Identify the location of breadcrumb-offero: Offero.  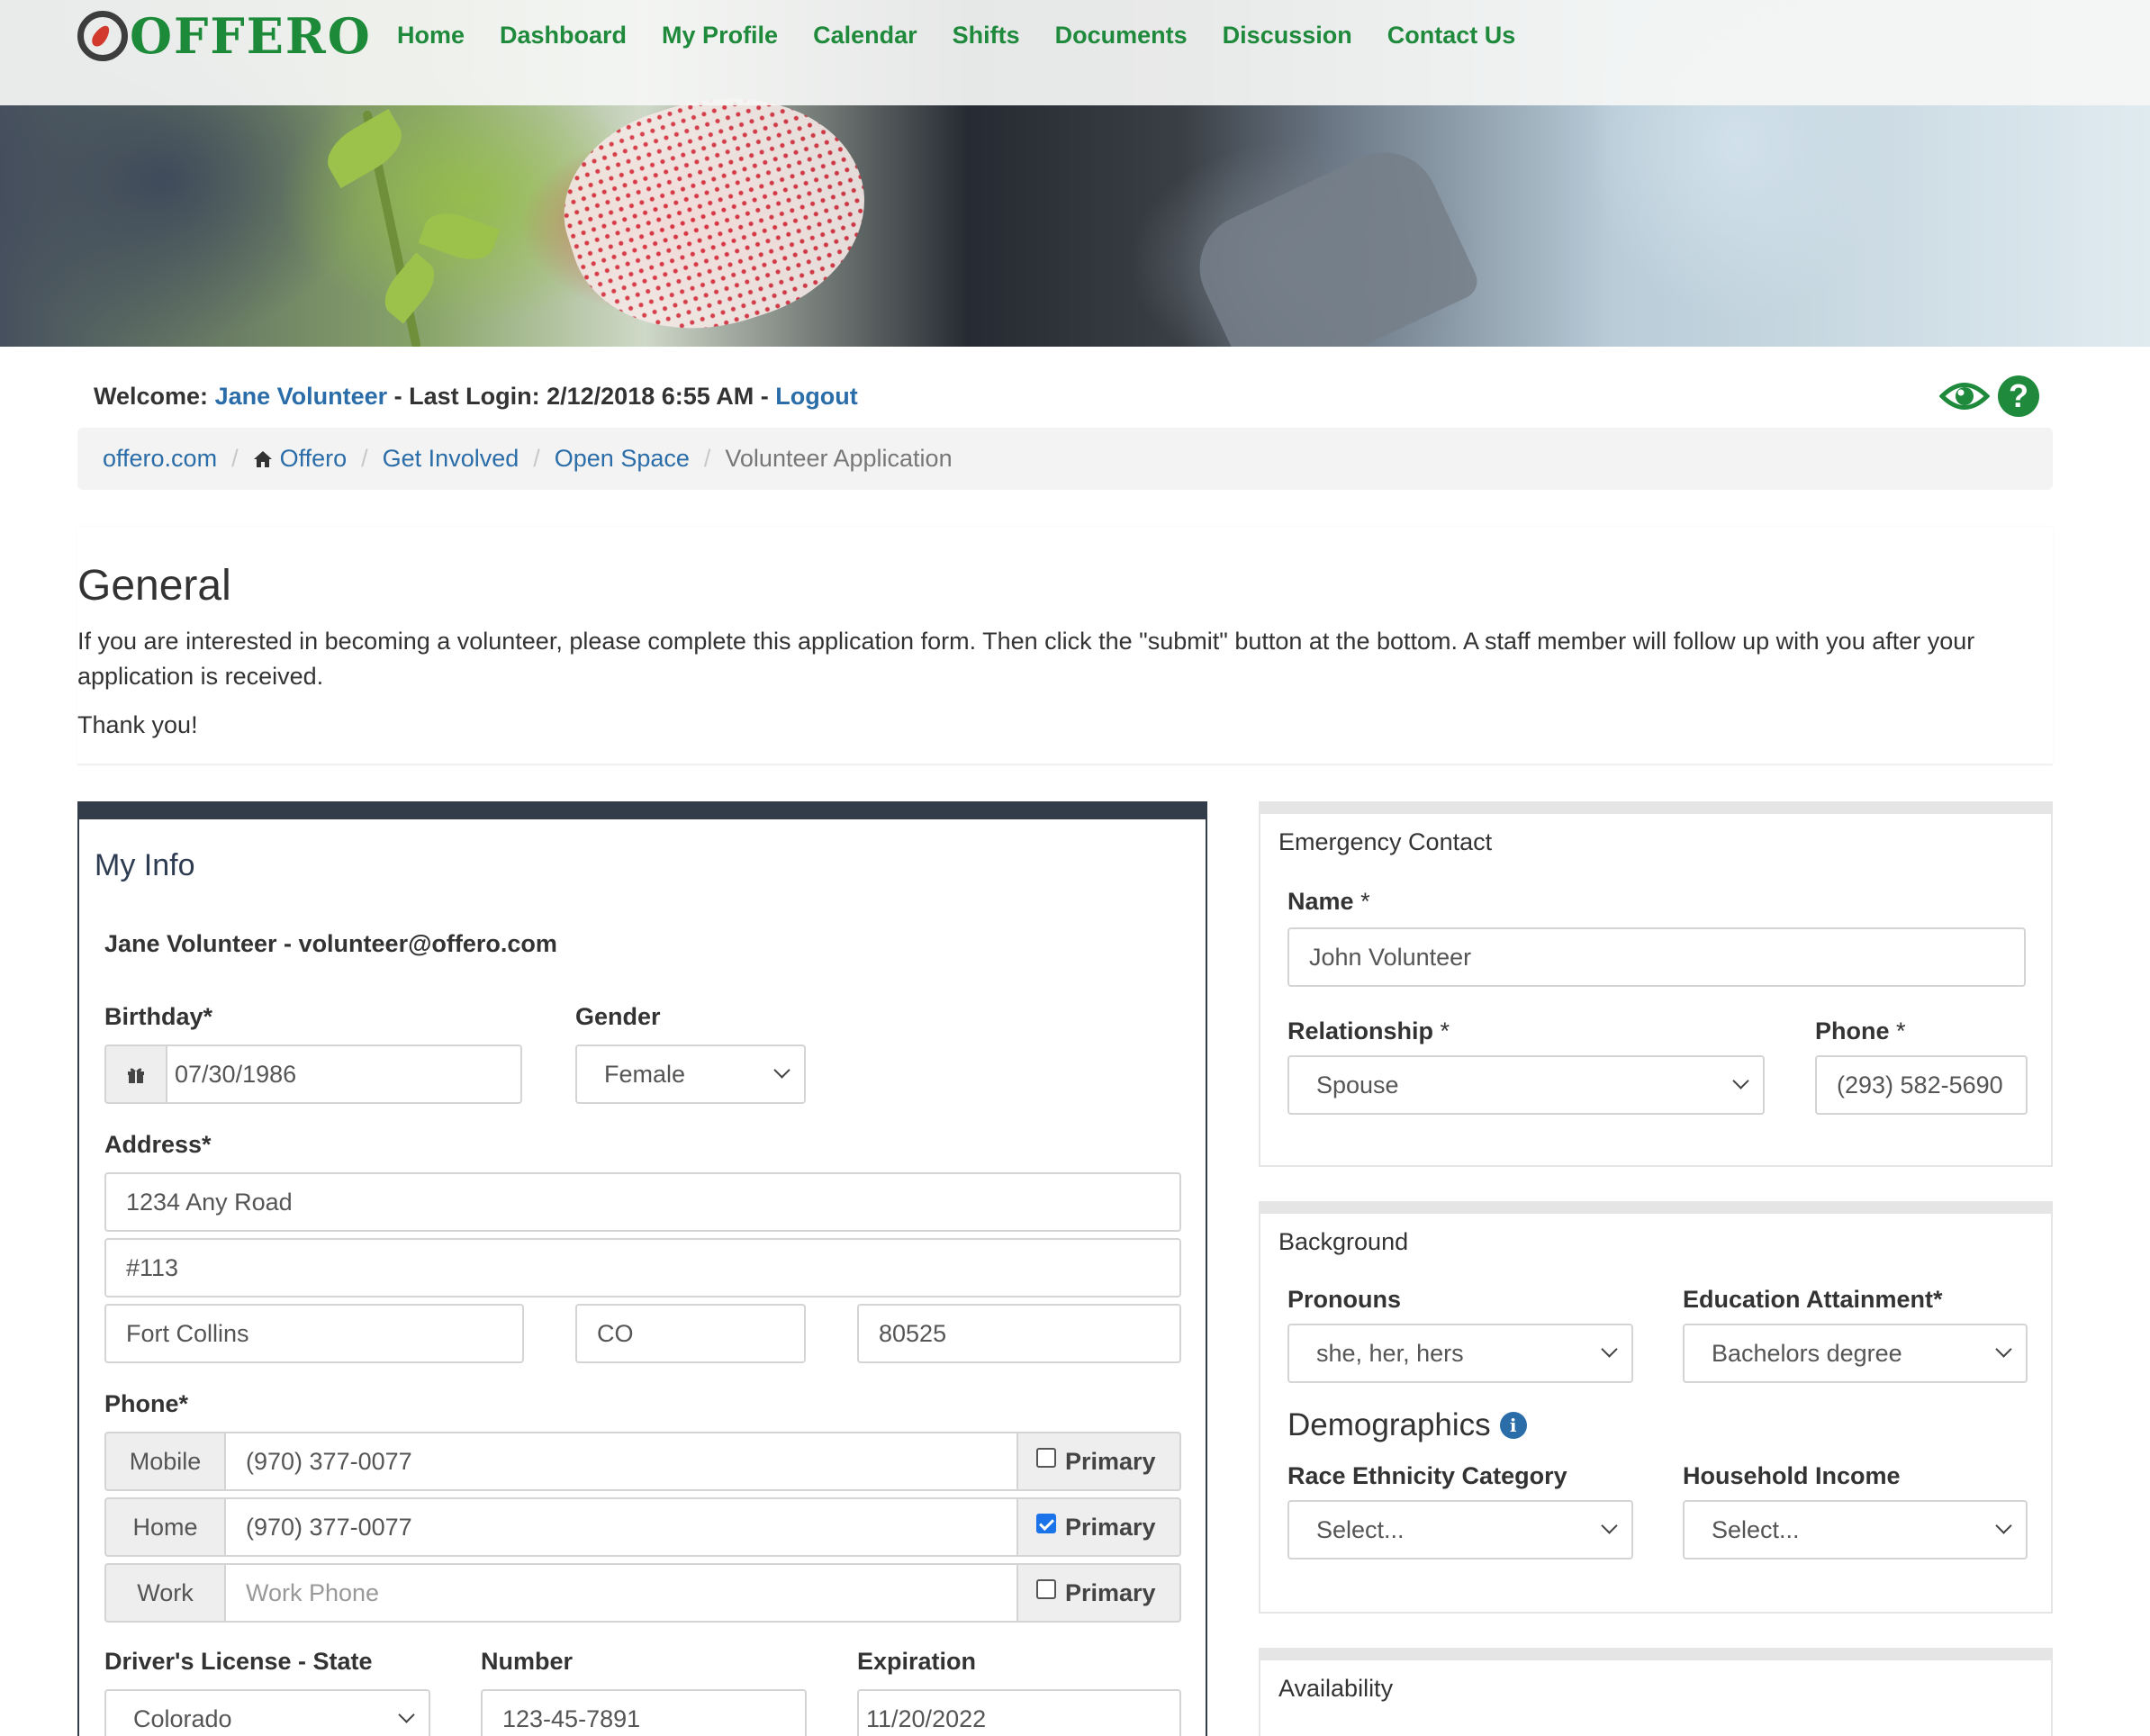
(314, 459).